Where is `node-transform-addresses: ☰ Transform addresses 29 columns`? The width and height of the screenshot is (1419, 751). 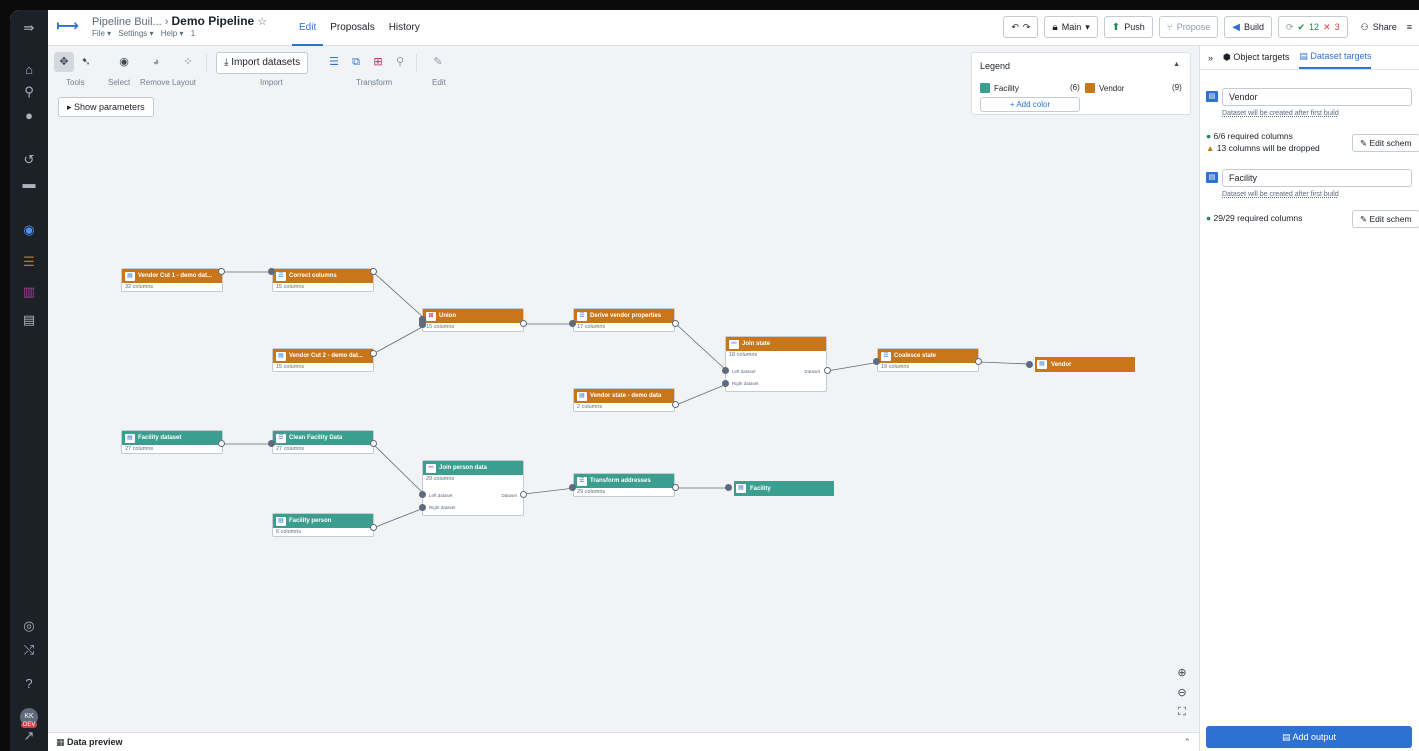 node-transform-addresses: ☰ Transform addresses 29 columns is located at coordinates (624, 485).